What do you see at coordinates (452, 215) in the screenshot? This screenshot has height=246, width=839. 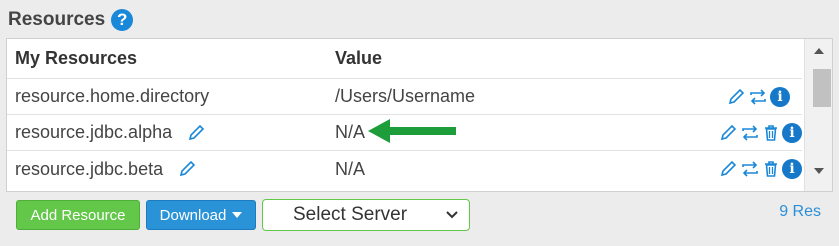 I see `chevron-down-icon` at bounding box center [452, 215].